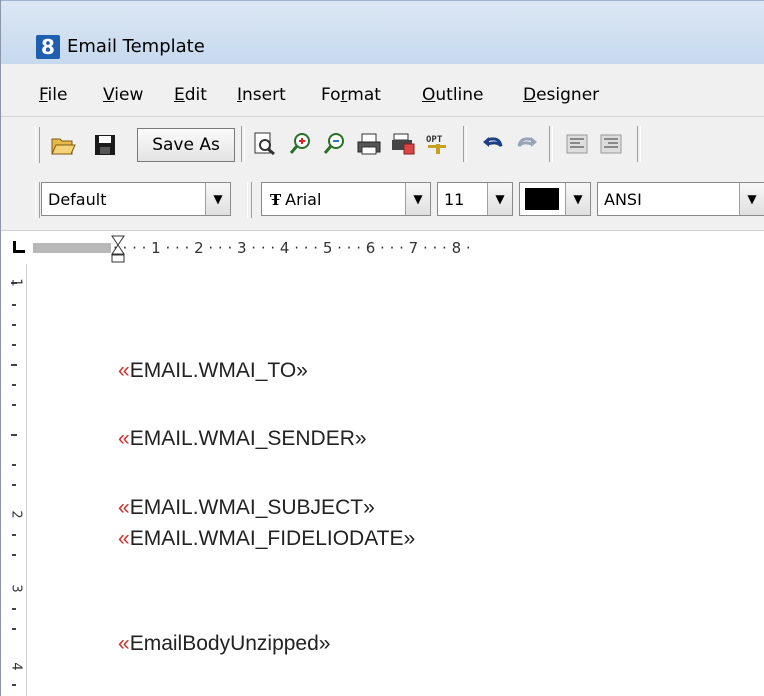 The image size is (764, 696). I want to click on print-icon, so click(369, 144).